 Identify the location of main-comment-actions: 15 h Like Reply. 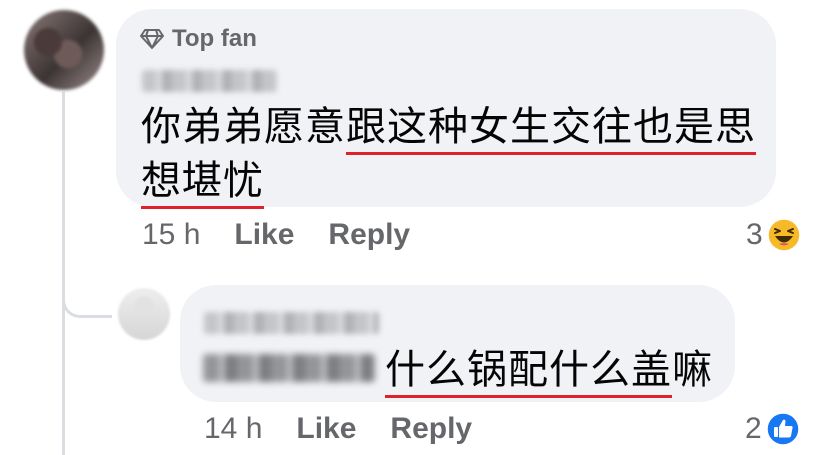
(293, 235).